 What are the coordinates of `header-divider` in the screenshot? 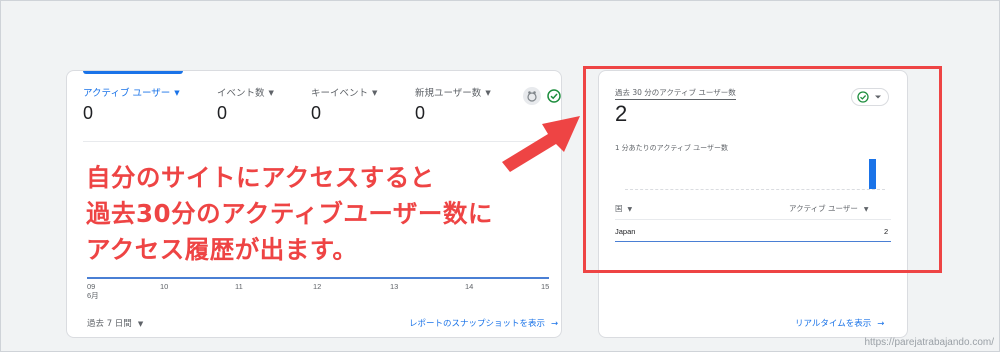 It's located at (315, 141).